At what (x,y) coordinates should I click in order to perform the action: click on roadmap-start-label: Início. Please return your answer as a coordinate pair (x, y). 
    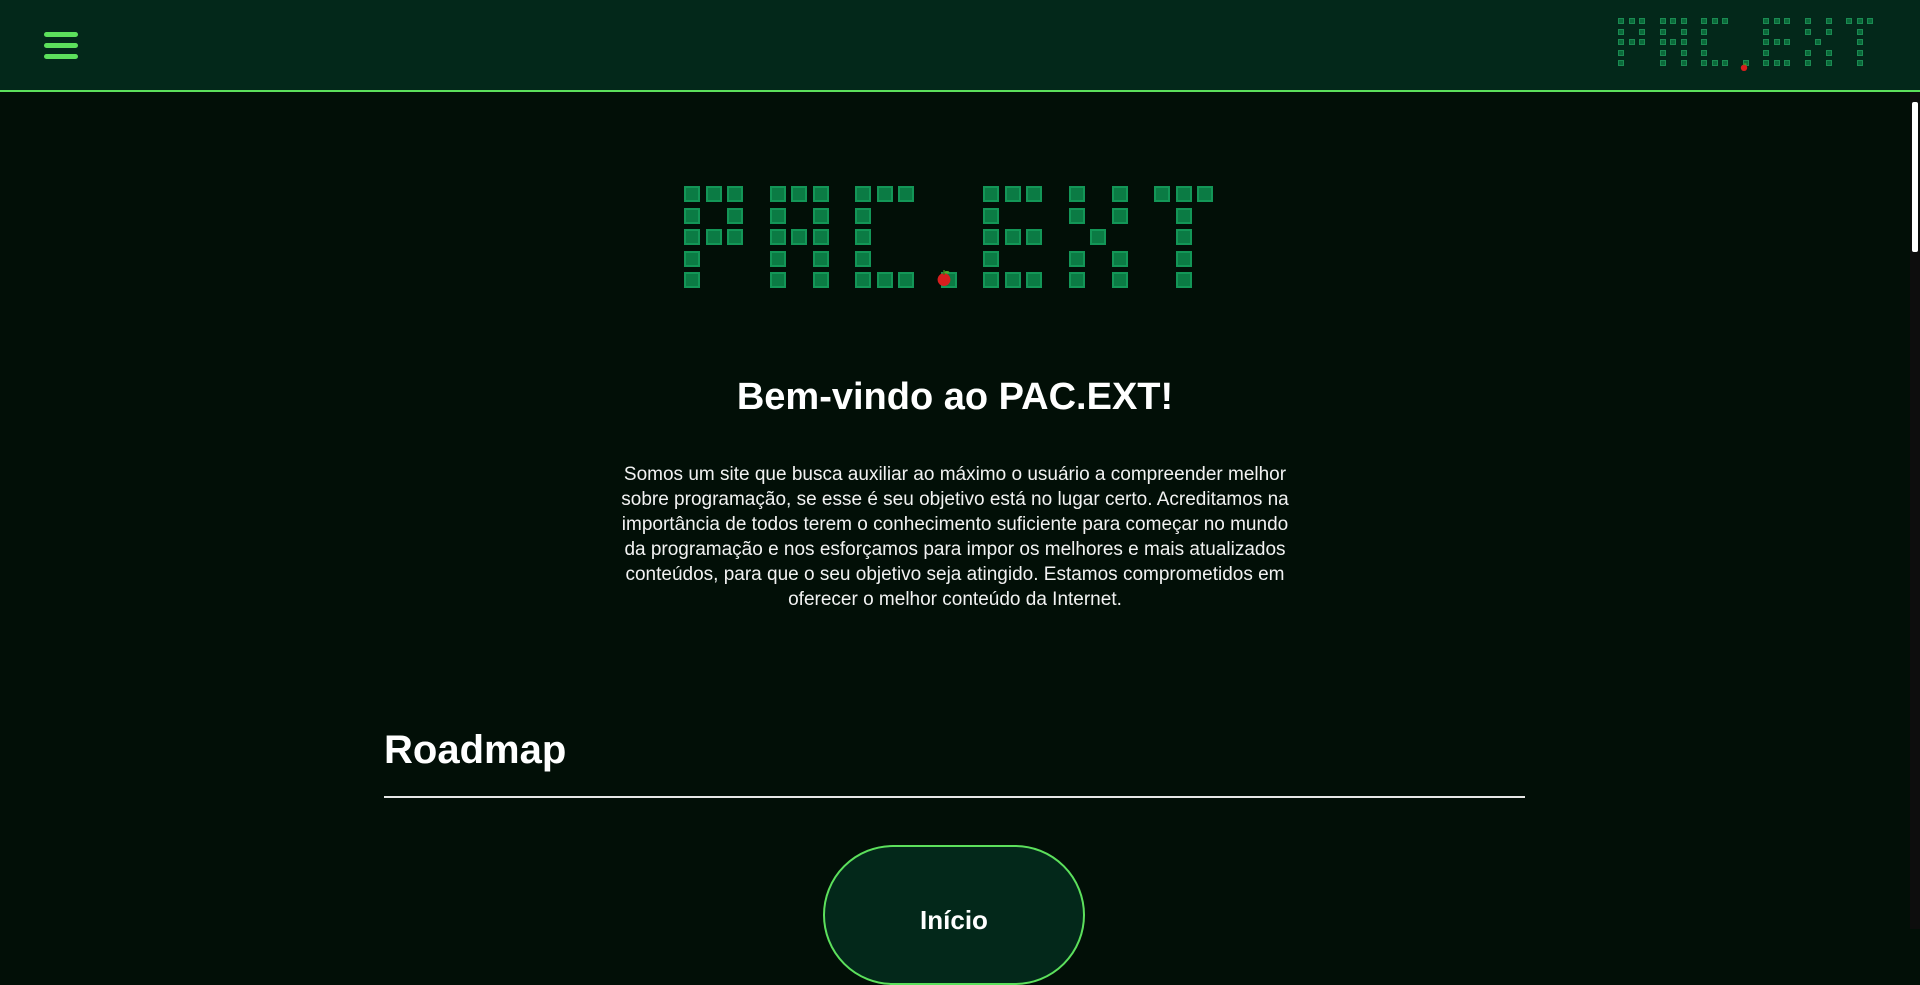
    Looking at the image, I should click on (954, 920).